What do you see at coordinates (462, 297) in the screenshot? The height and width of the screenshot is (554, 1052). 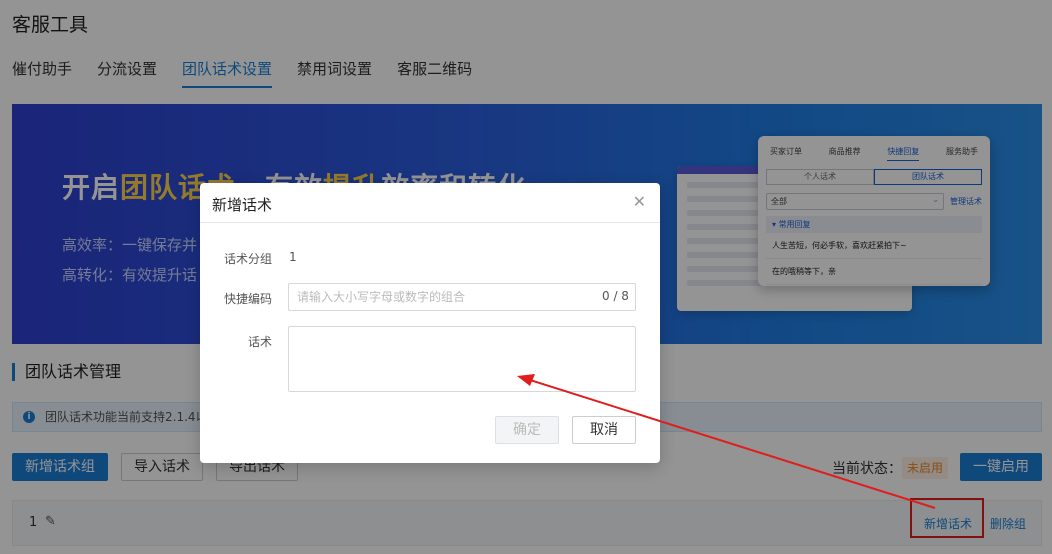 I see `shortcut-code-input` at bounding box center [462, 297].